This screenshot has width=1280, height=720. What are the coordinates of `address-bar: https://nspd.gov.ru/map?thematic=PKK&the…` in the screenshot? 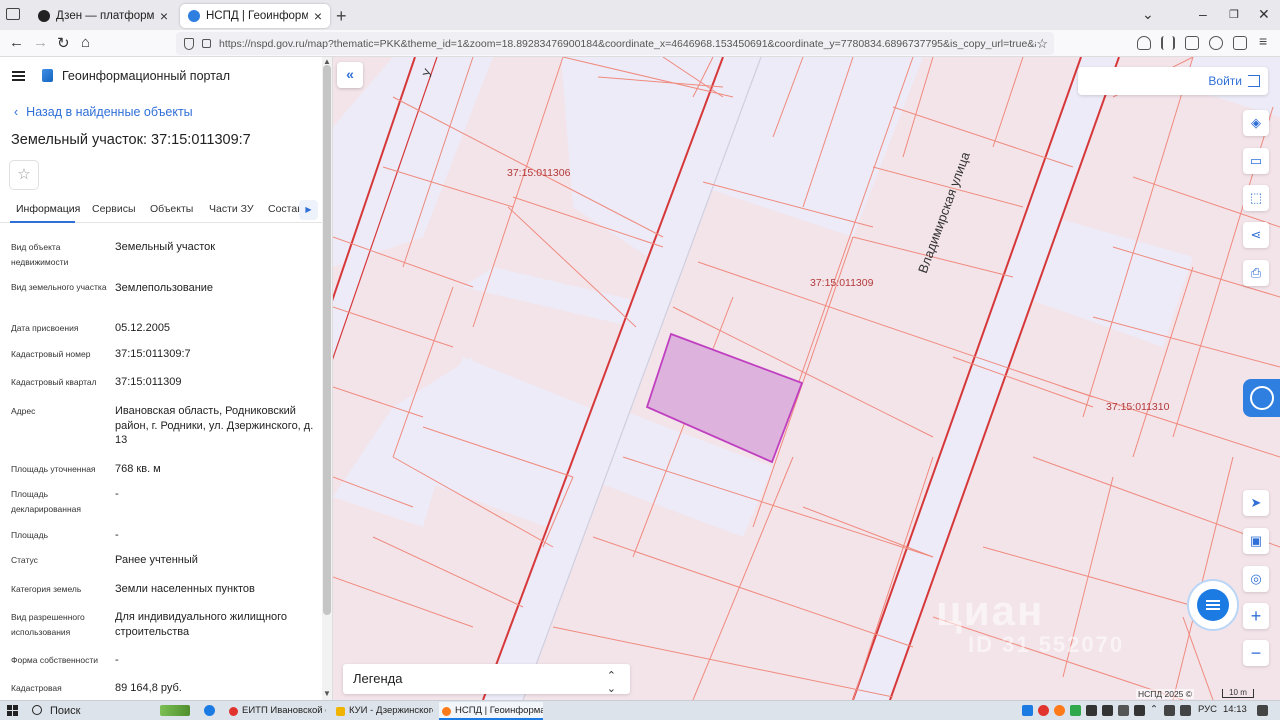 It's located at (615, 43).